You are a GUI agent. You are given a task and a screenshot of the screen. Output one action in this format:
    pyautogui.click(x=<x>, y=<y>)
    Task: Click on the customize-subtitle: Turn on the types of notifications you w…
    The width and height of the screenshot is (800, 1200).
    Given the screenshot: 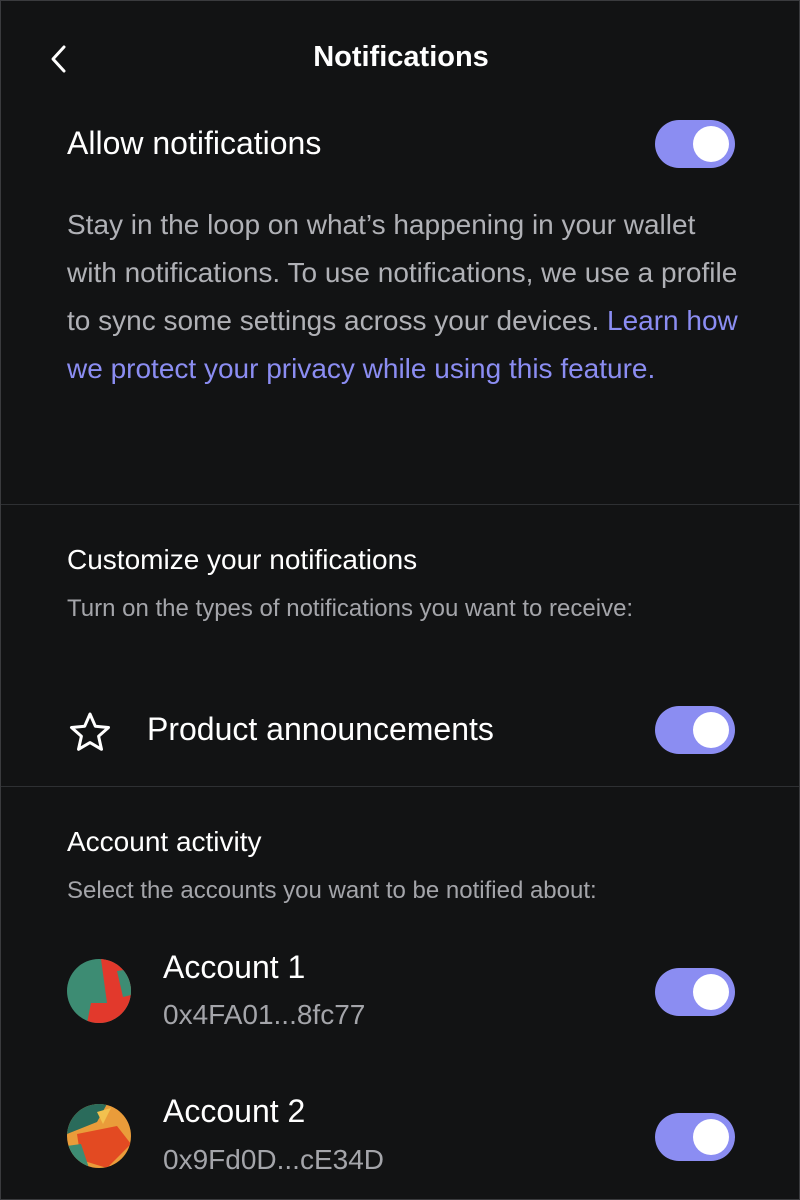 What is the action you would take?
    pyautogui.click(x=350, y=608)
    